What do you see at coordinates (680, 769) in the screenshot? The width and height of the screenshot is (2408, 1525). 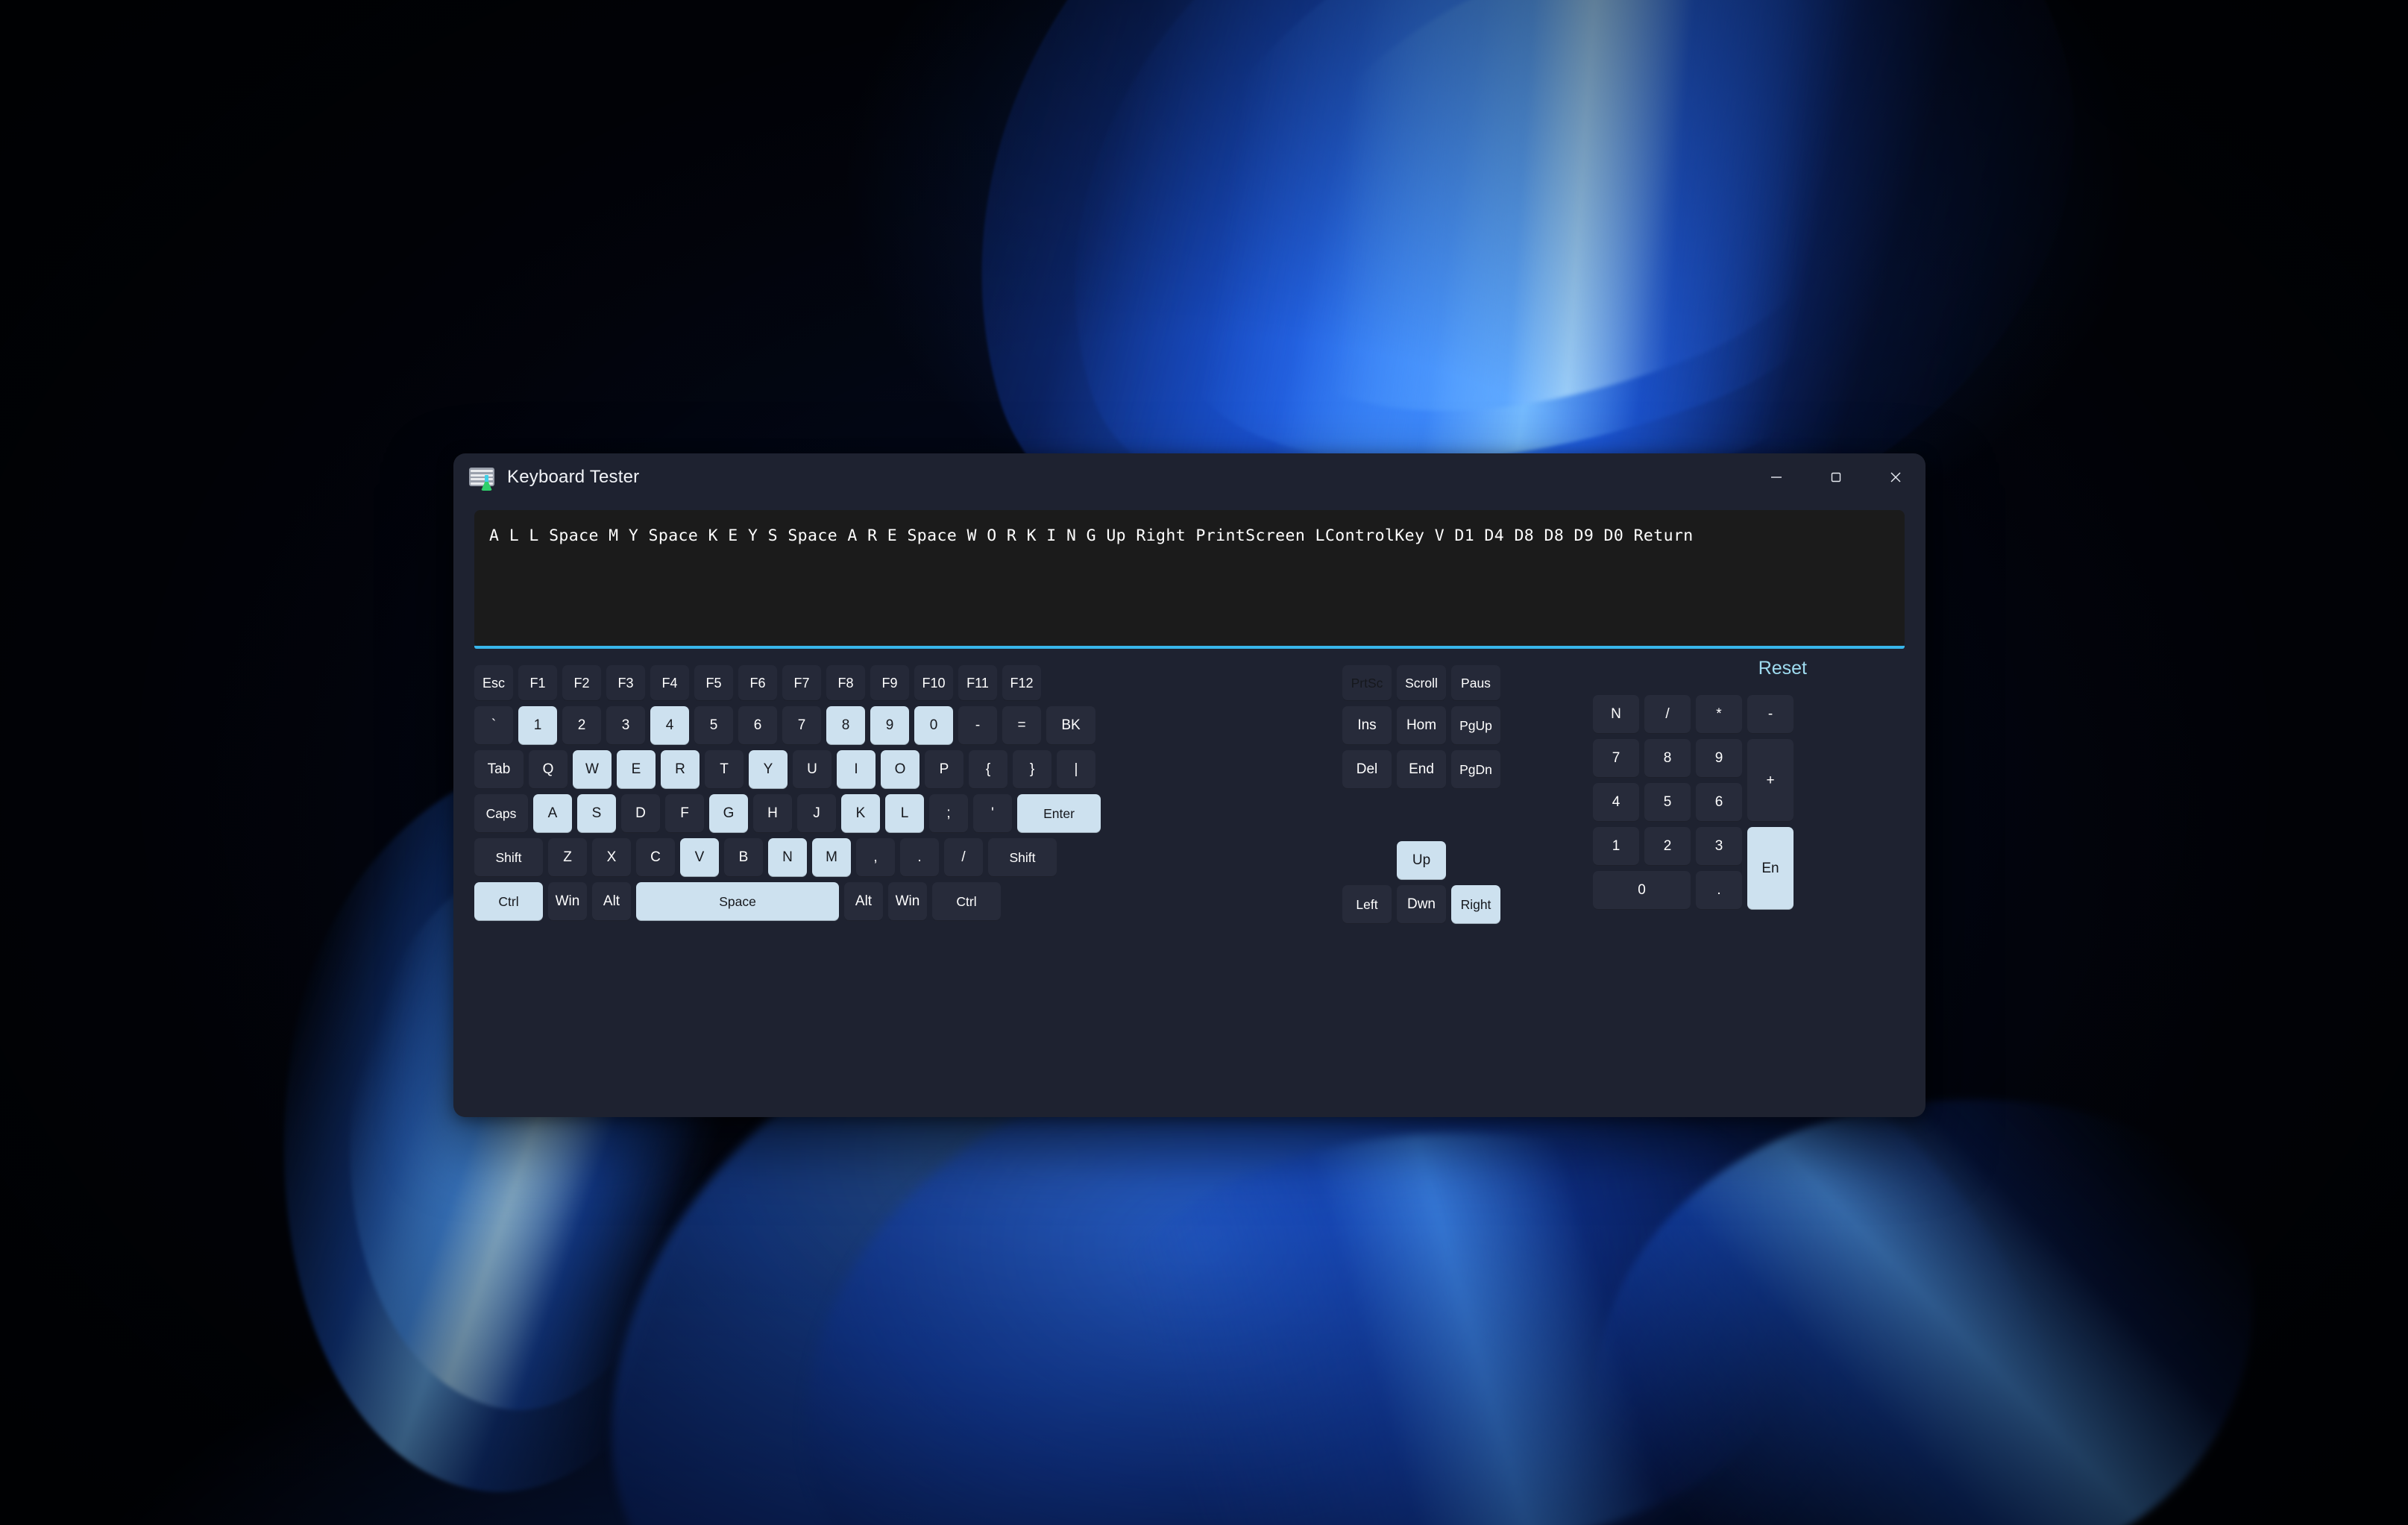 I see `key-r: R` at bounding box center [680, 769].